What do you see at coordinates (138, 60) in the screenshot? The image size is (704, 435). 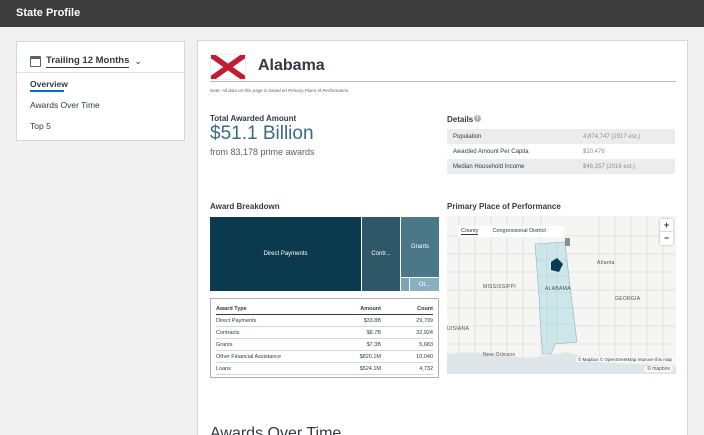 I see `chevron-down-icon: ⌄` at bounding box center [138, 60].